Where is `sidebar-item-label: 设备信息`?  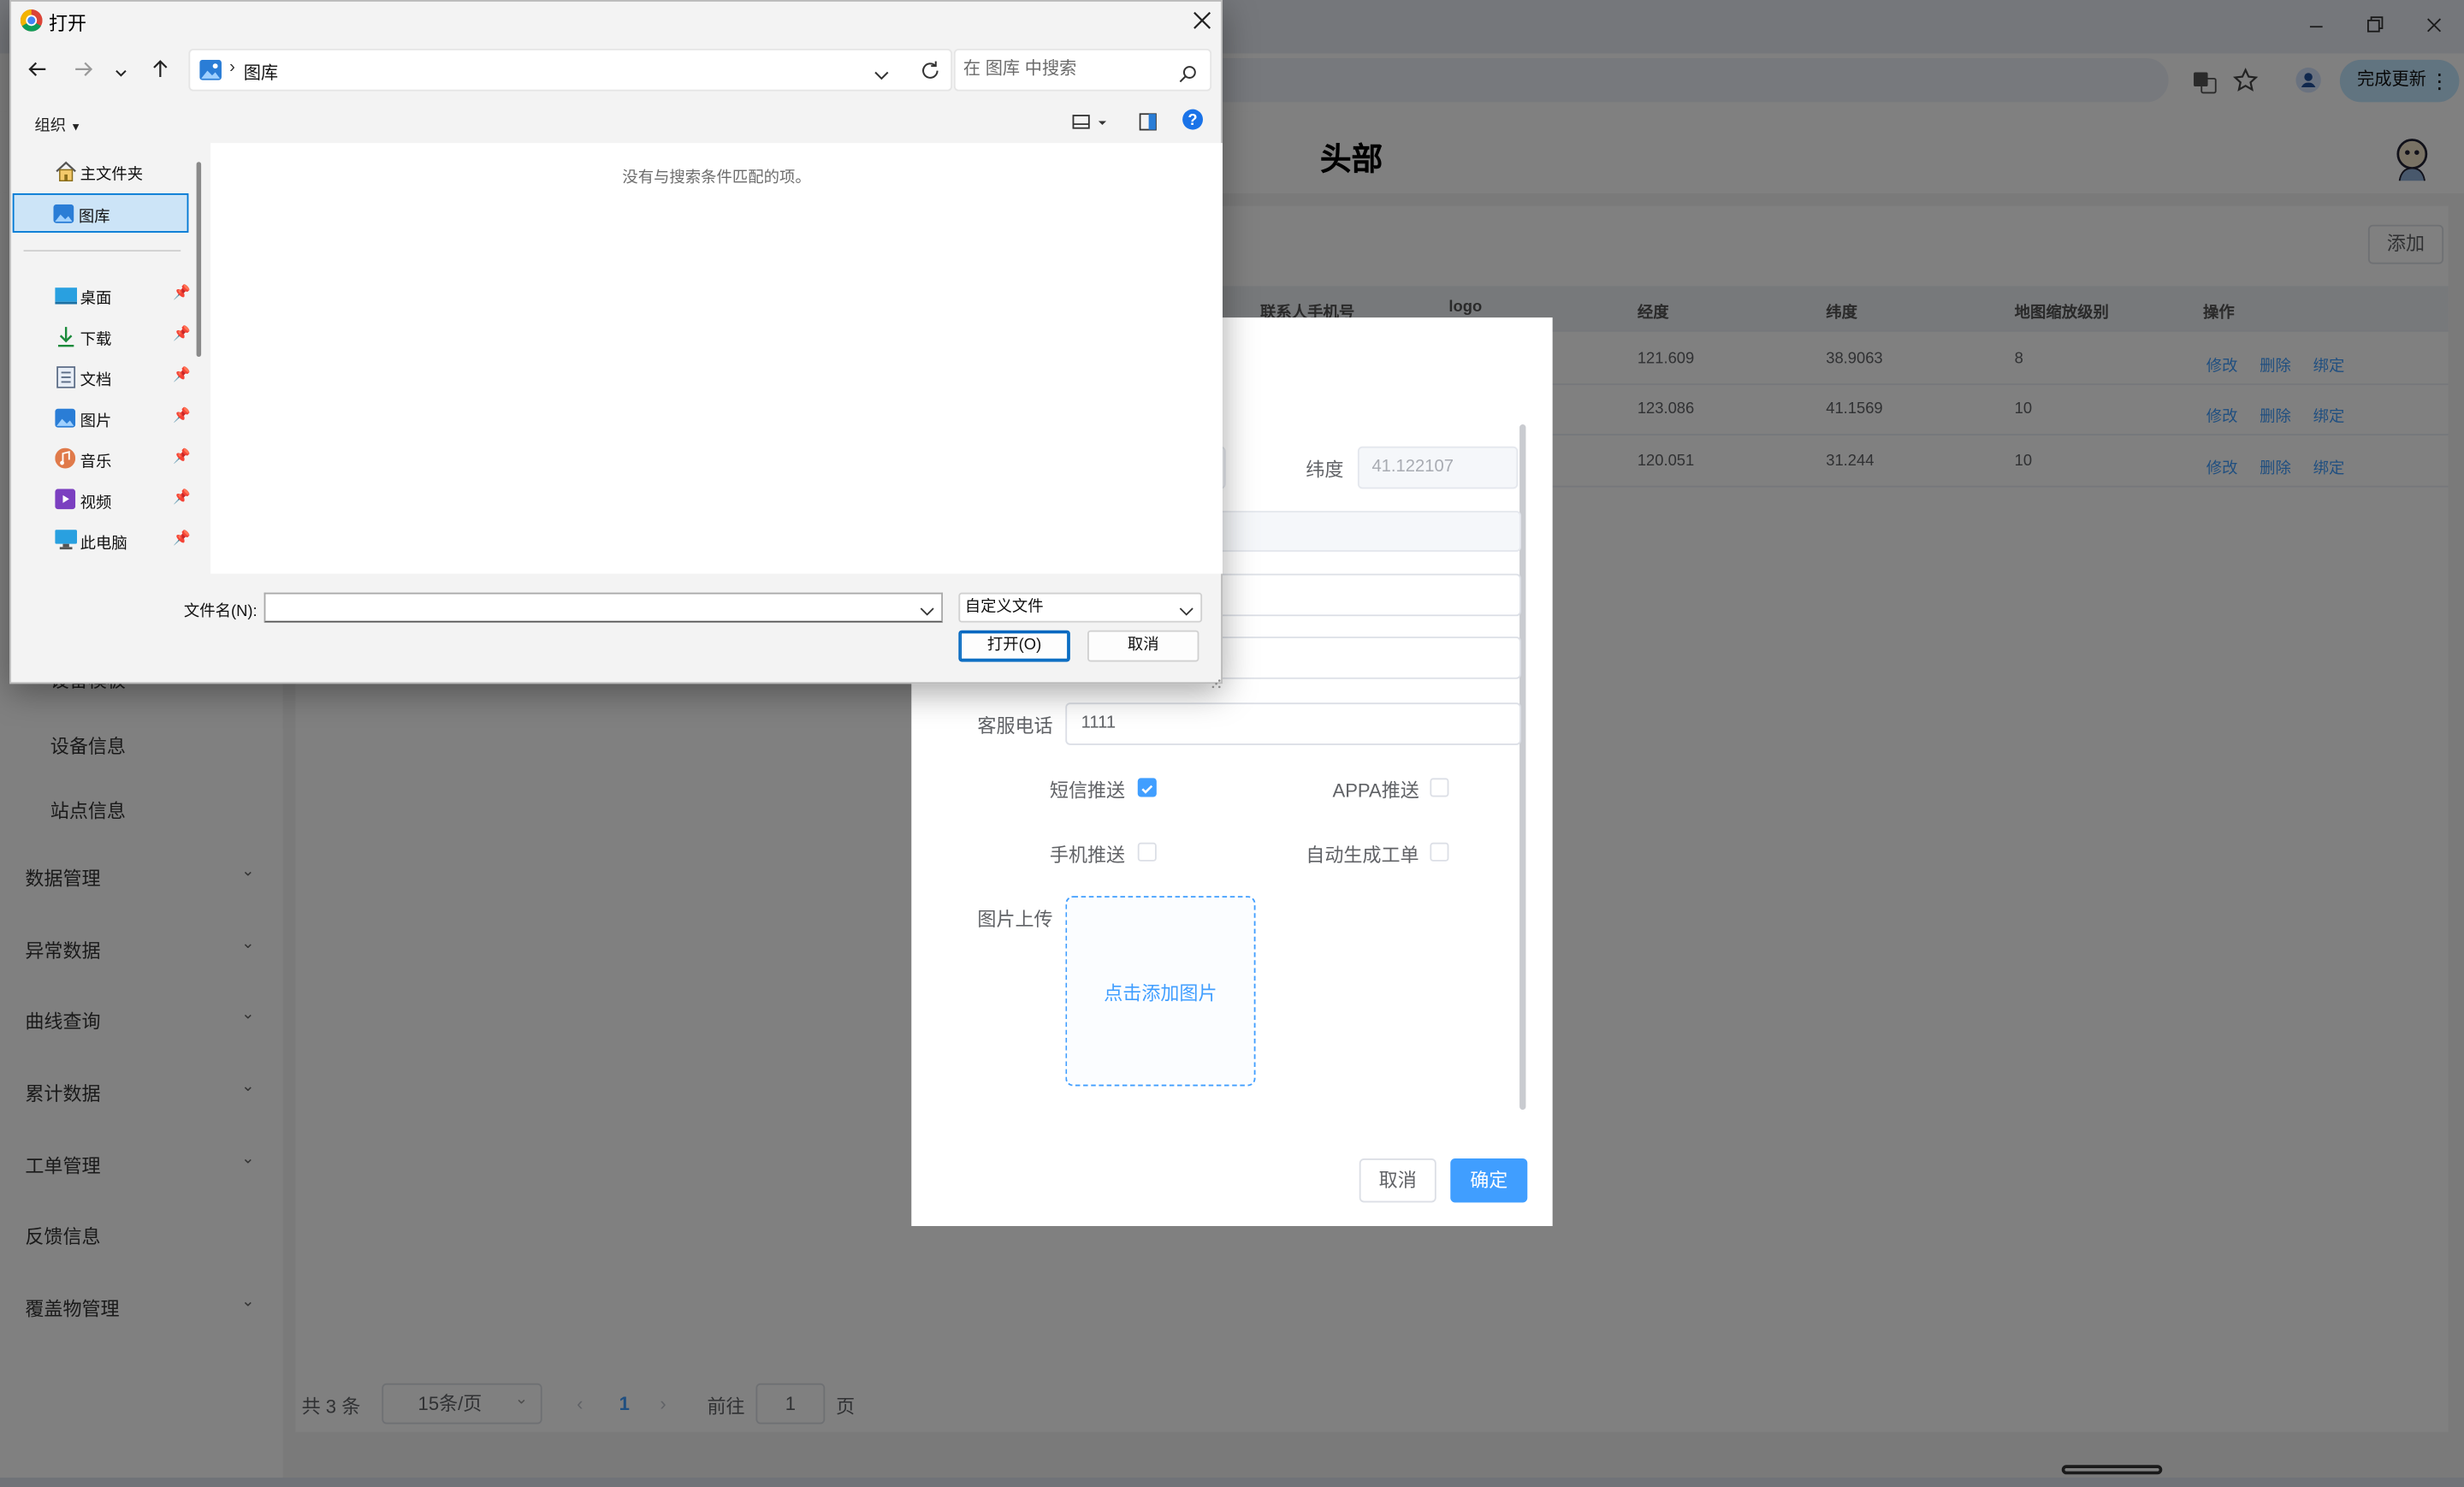
sidebar-item-label: 设备信息 is located at coordinates (88, 746).